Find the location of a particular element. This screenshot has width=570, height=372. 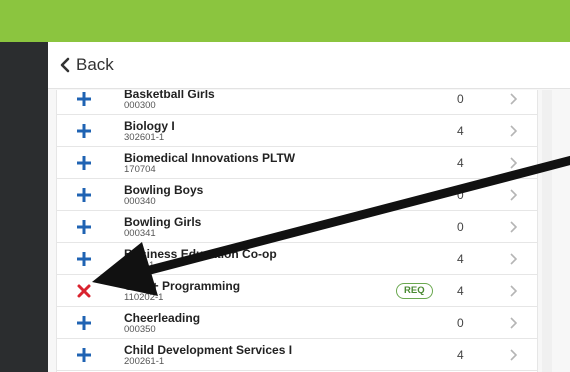

course-code: 000340 is located at coordinates (140, 201).